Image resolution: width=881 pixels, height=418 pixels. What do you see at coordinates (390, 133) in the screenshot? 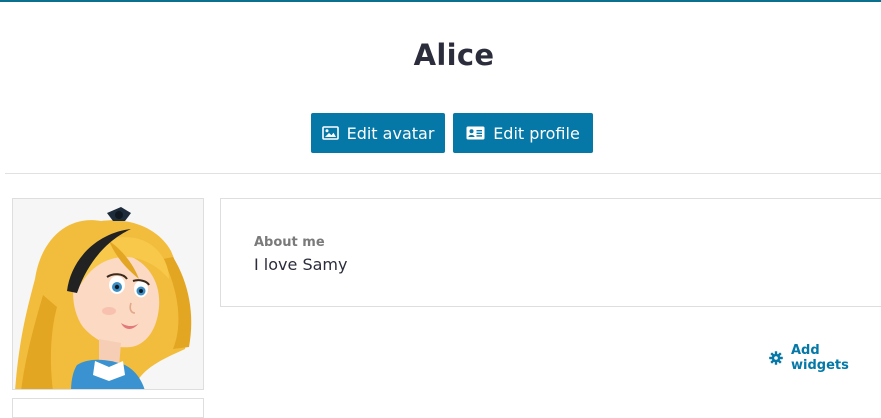
I see `edit-avatar-label: Edit avatar` at bounding box center [390, 133].